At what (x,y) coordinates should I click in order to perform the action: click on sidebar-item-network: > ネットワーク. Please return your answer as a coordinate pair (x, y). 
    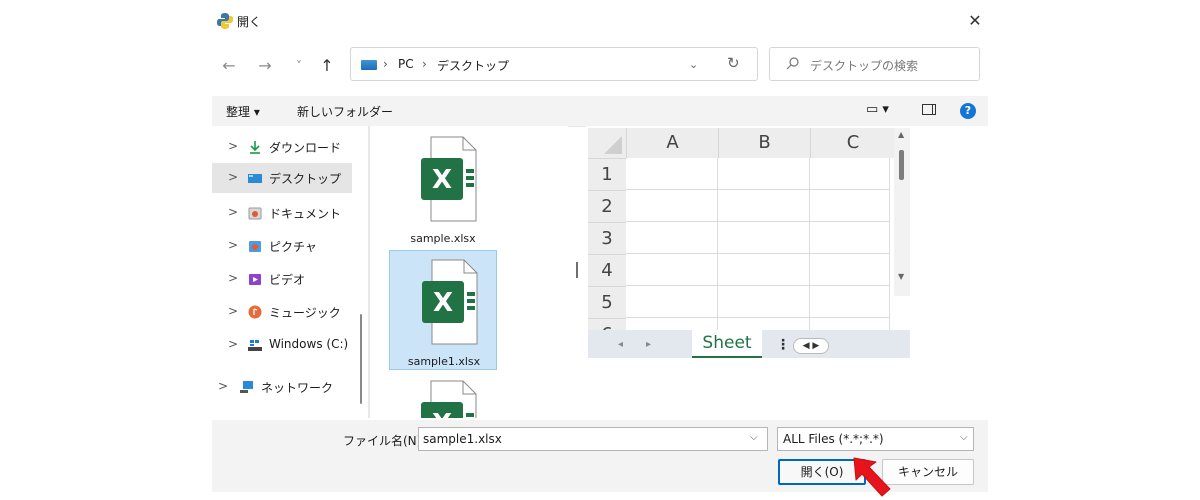
    Looking at the image, I should click on (282, 387).